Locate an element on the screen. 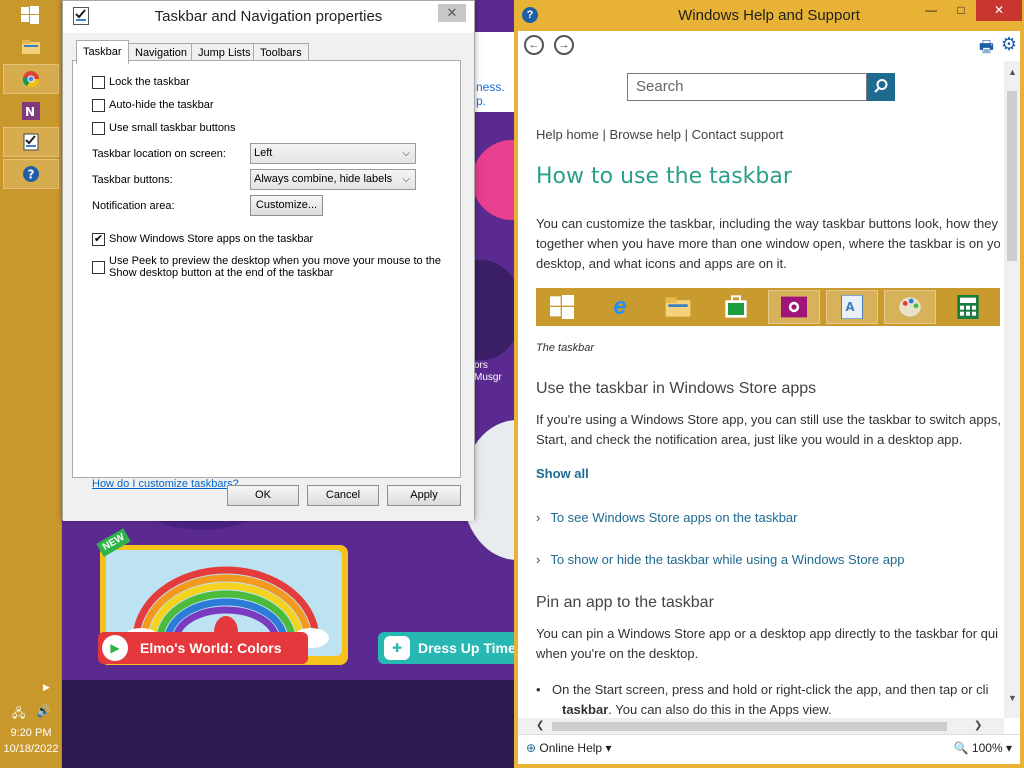 This screenshot has height=768, width=1024. apply-button: Apply is located at coordinates (424, 495).